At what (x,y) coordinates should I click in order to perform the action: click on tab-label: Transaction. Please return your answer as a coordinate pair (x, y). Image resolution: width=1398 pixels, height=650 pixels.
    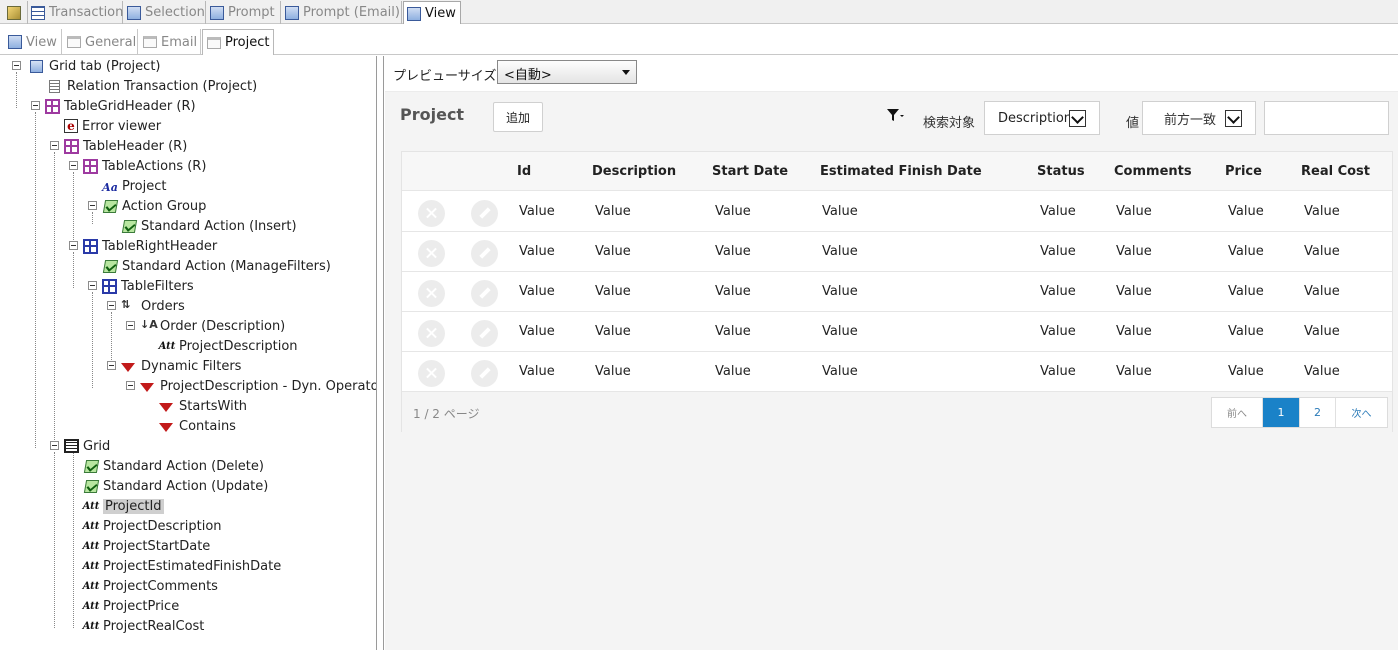
    Looking at the image, I should click on (86, 12).